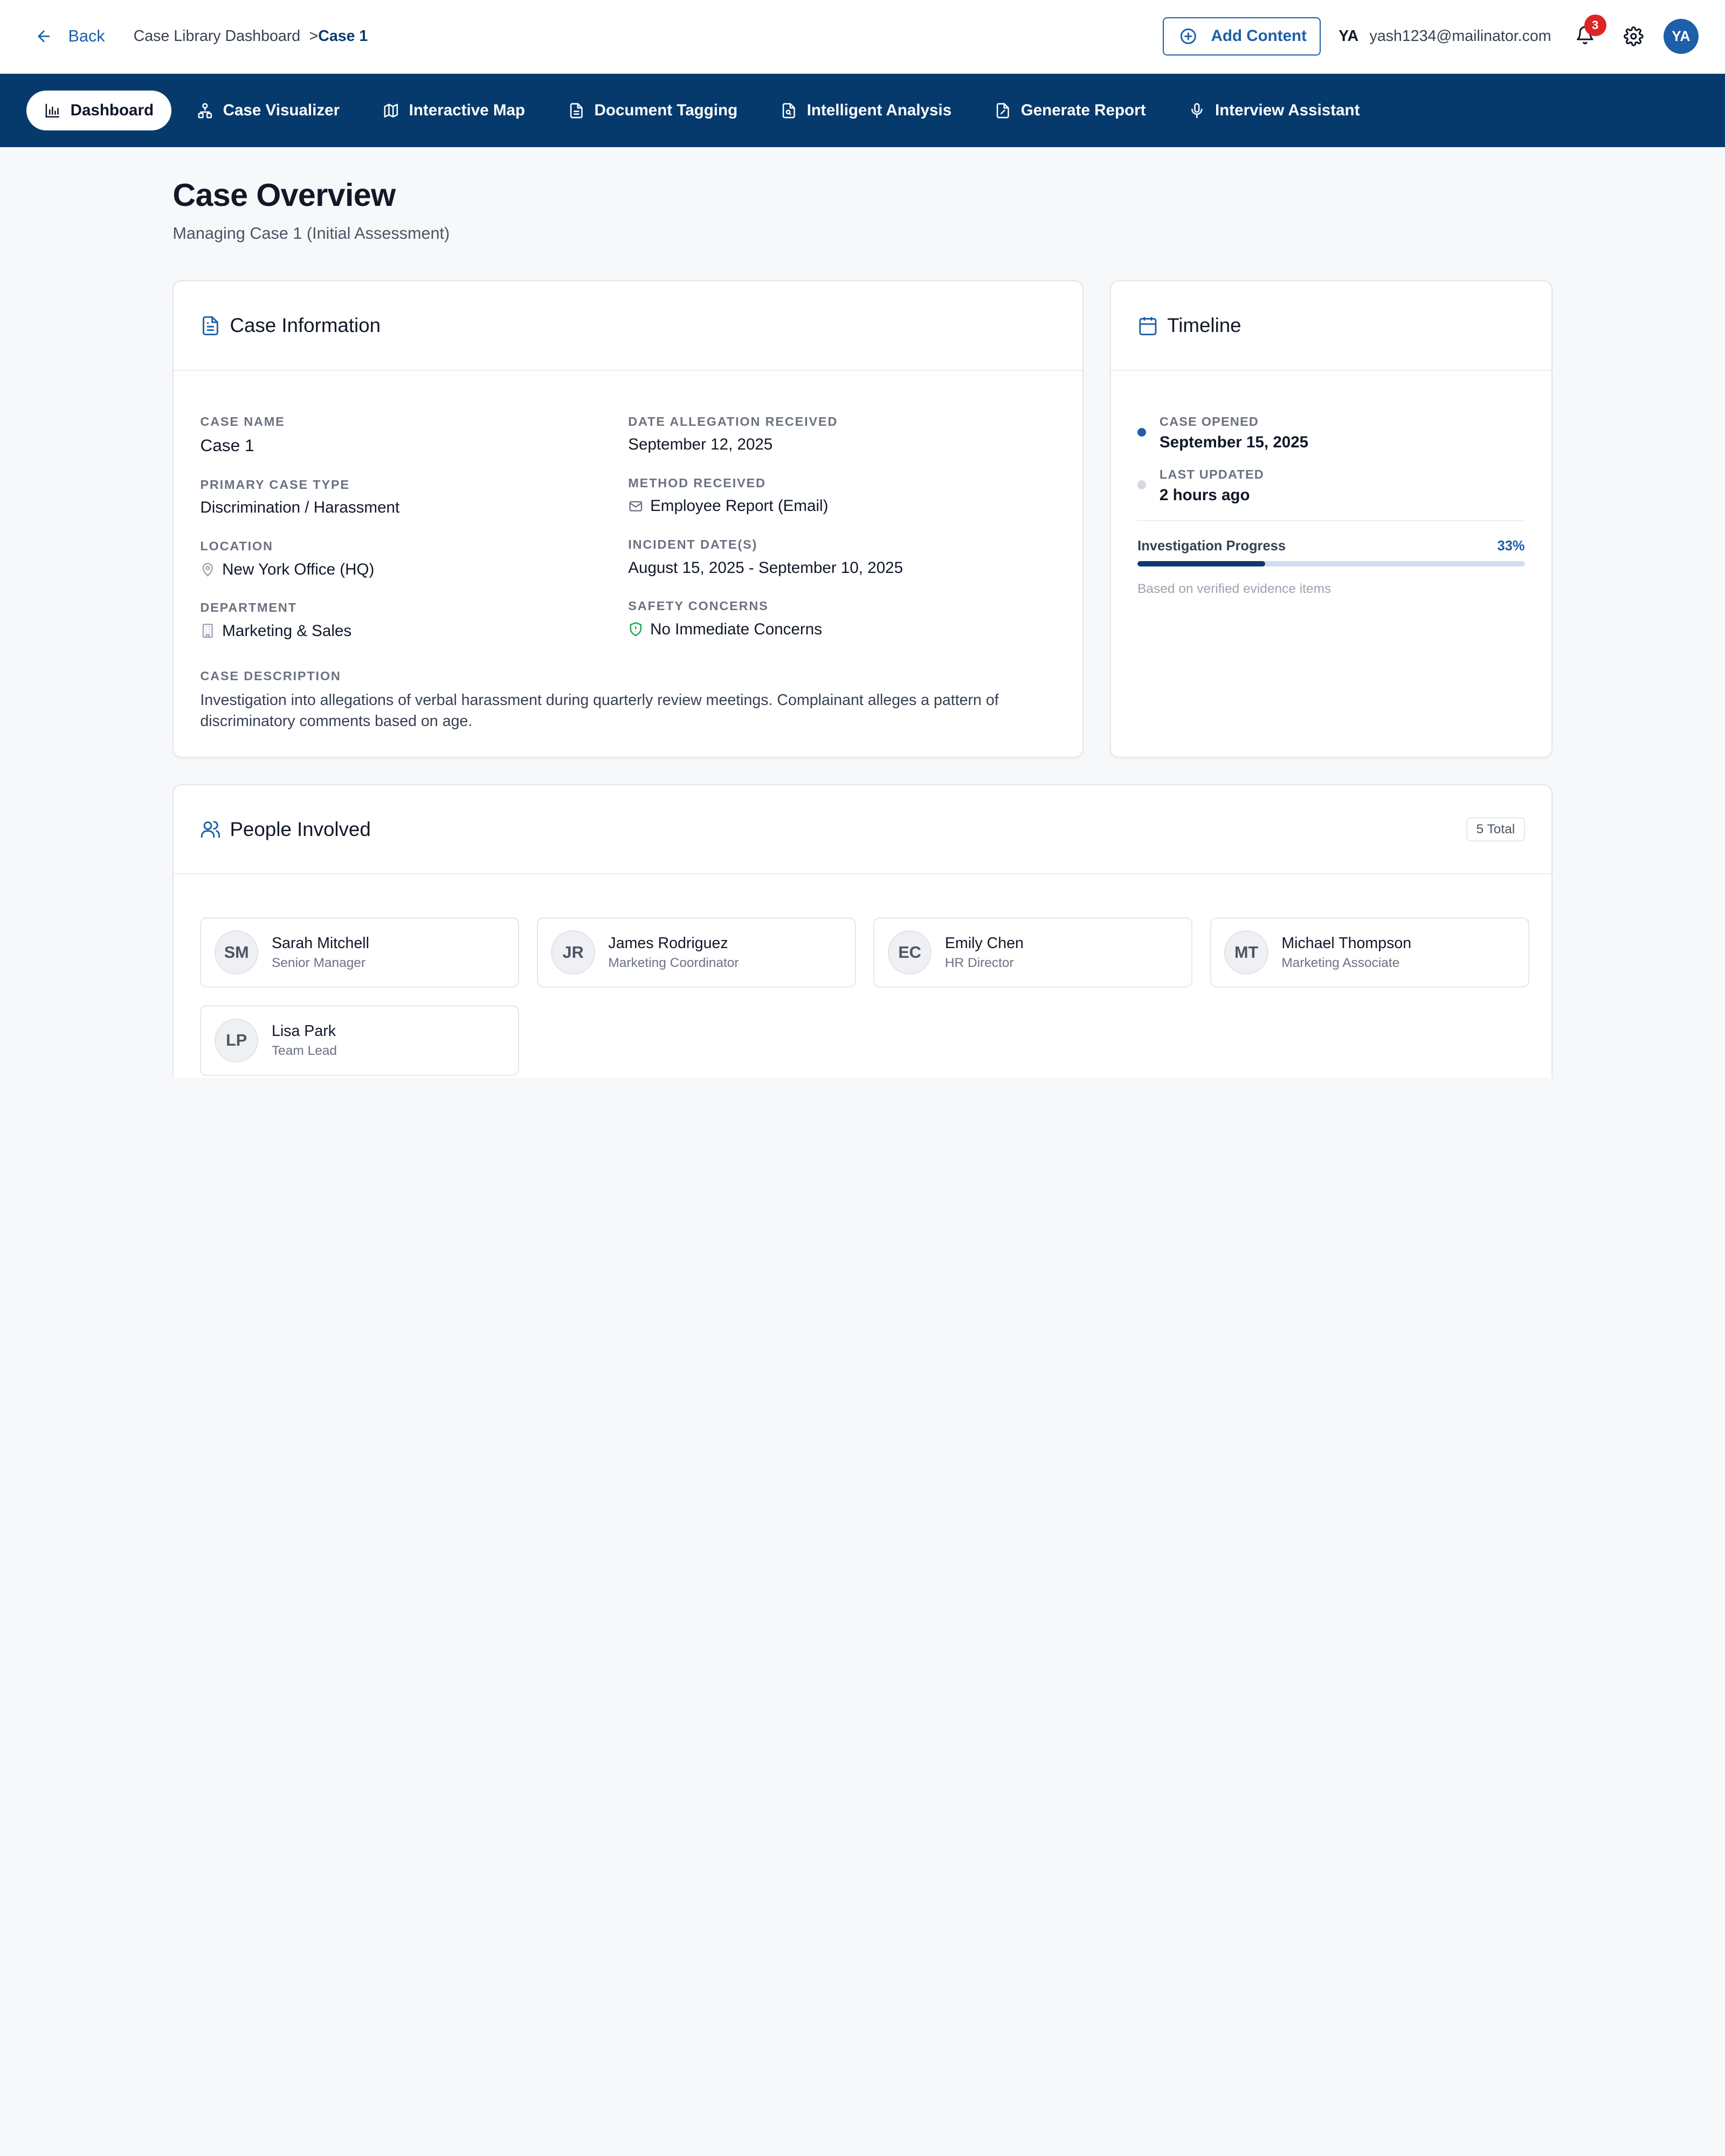  Describe the element at coordinates (1331, 564) in the screenshot. I see `progress-bar` at that location.